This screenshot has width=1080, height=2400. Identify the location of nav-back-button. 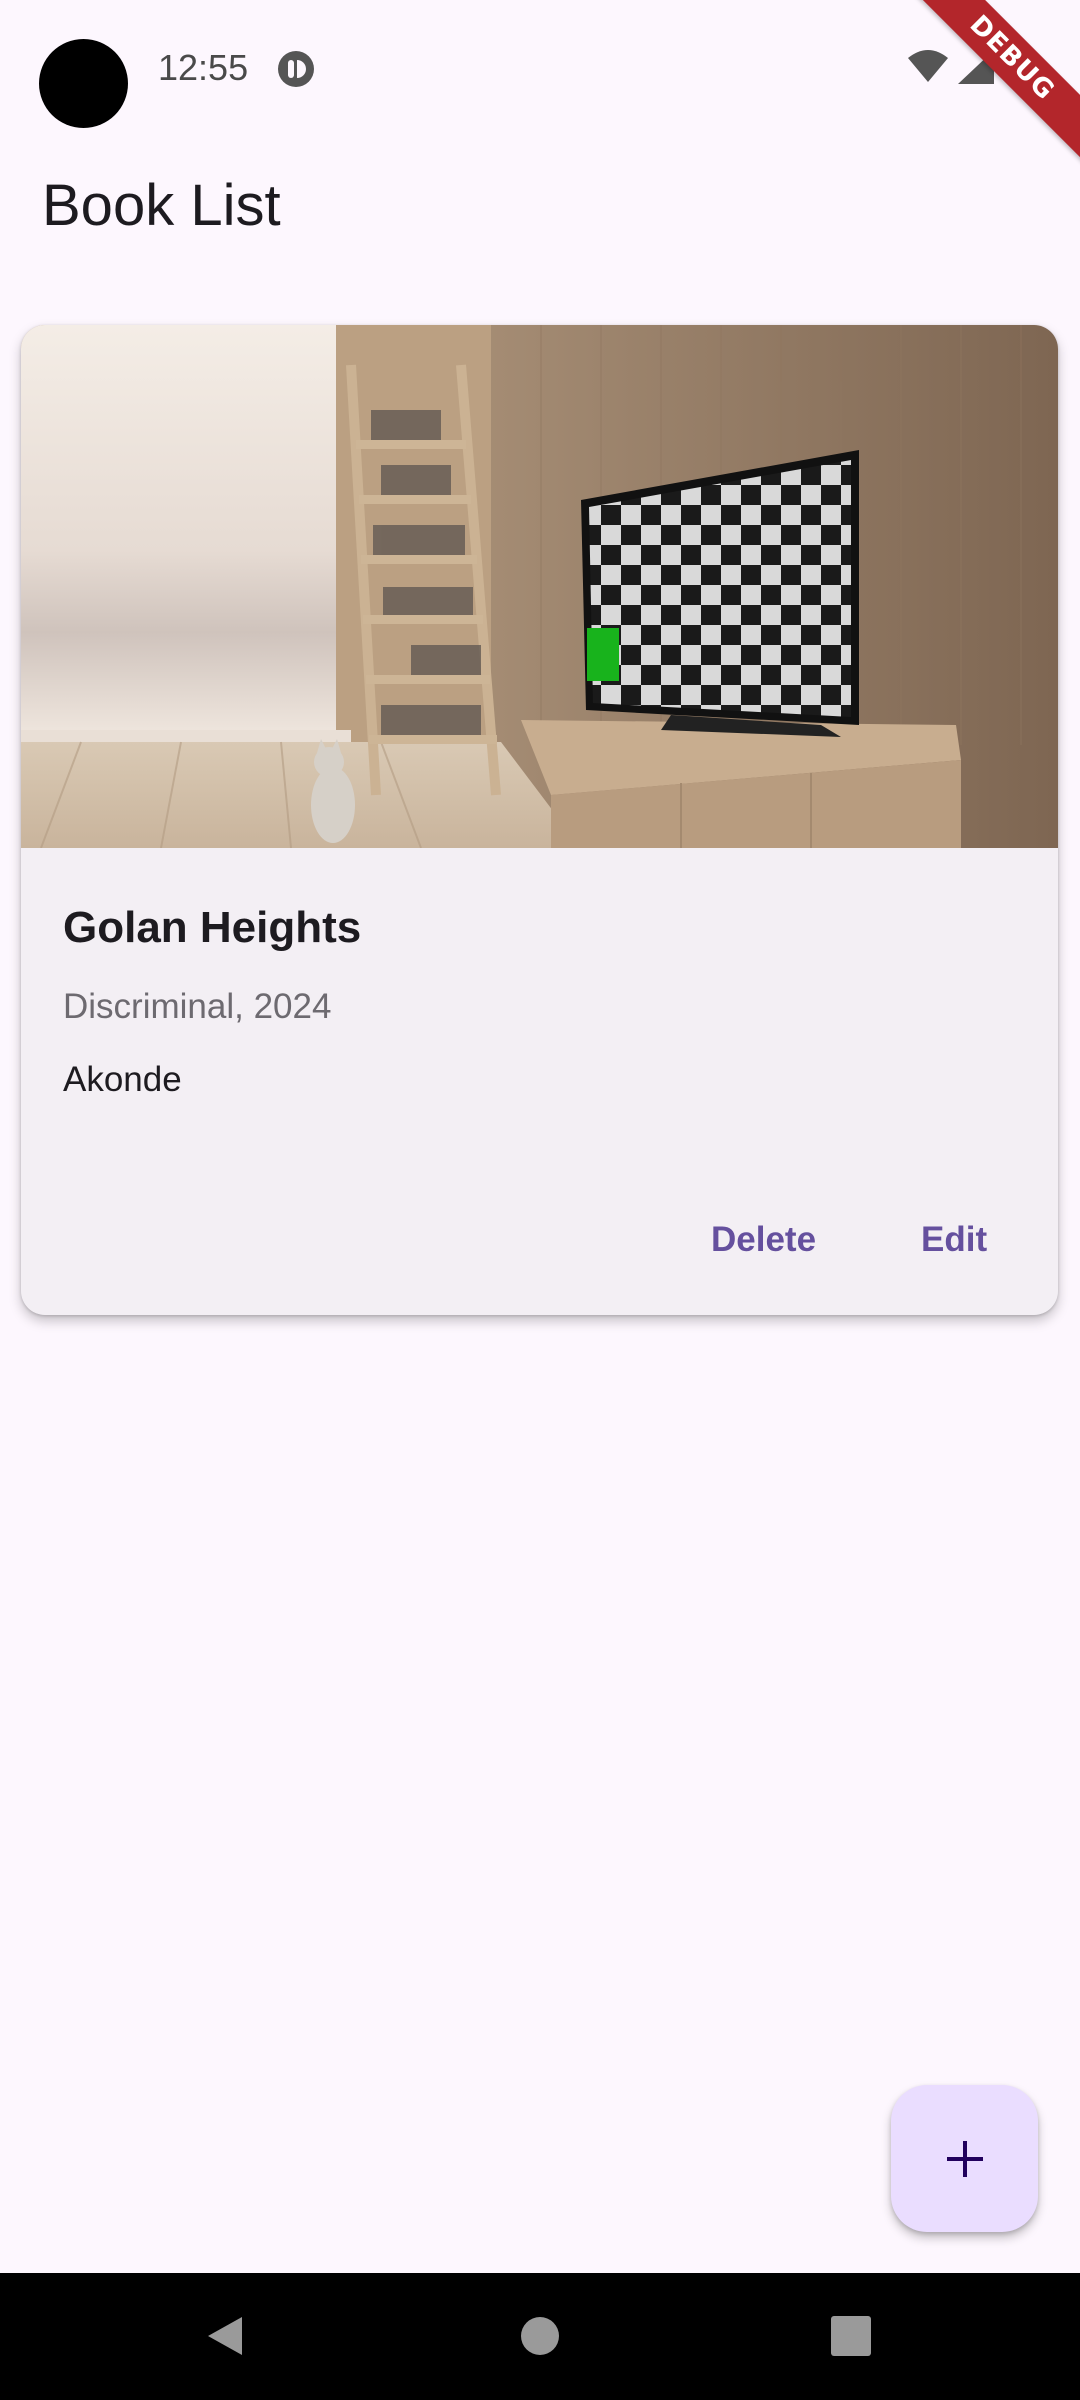
(225, 2336).